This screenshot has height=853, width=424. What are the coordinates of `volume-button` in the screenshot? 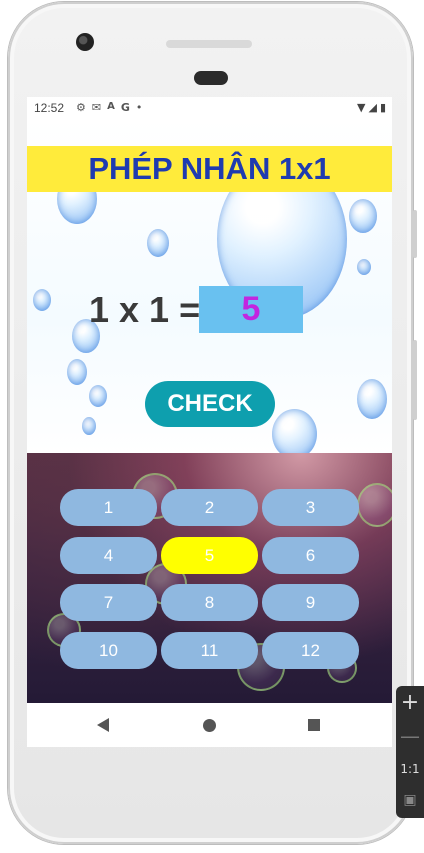 It's located at (415, 234).